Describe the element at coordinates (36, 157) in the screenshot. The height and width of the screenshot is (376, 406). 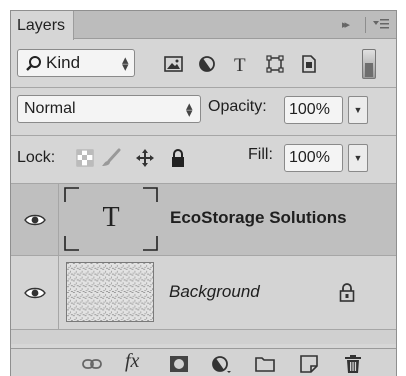
I see `lock-label: Lock:` at that location.